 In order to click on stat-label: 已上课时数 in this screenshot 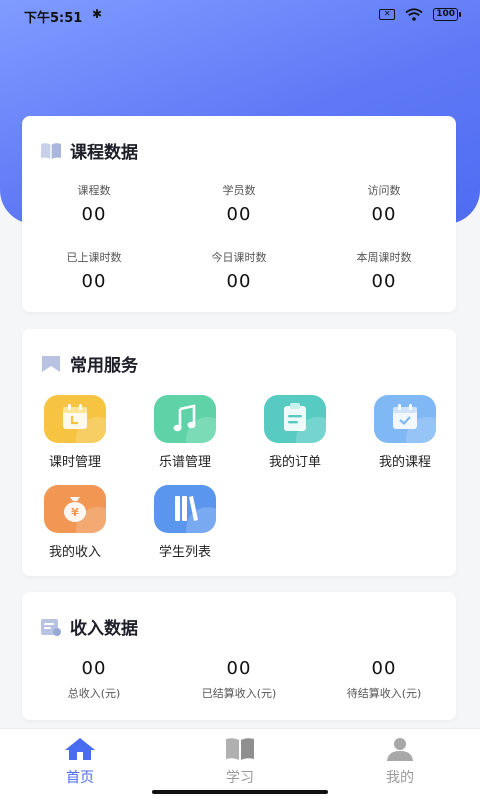, I will do `click(94, 257)`.